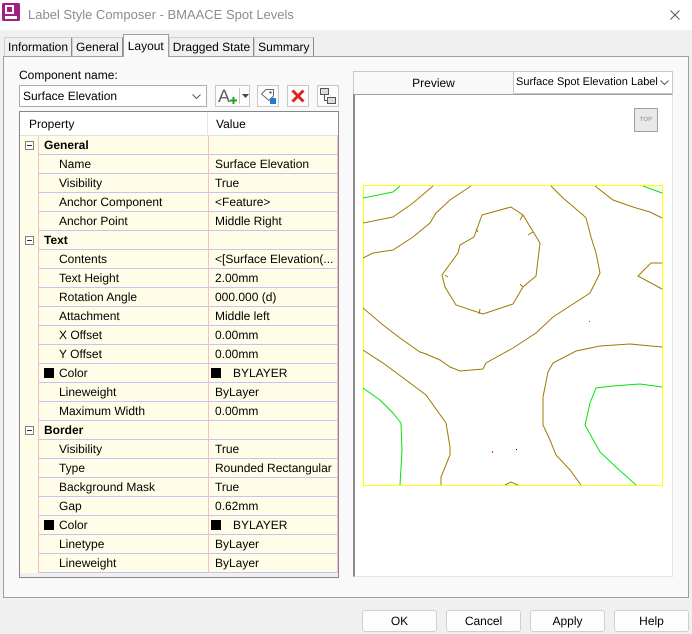 Image resolution: width=692 pixels, height=634 pixels. What do you see at coordinates (97, 46) in the screenshot?
I see `tab: General` at bounding box center [97, 46].